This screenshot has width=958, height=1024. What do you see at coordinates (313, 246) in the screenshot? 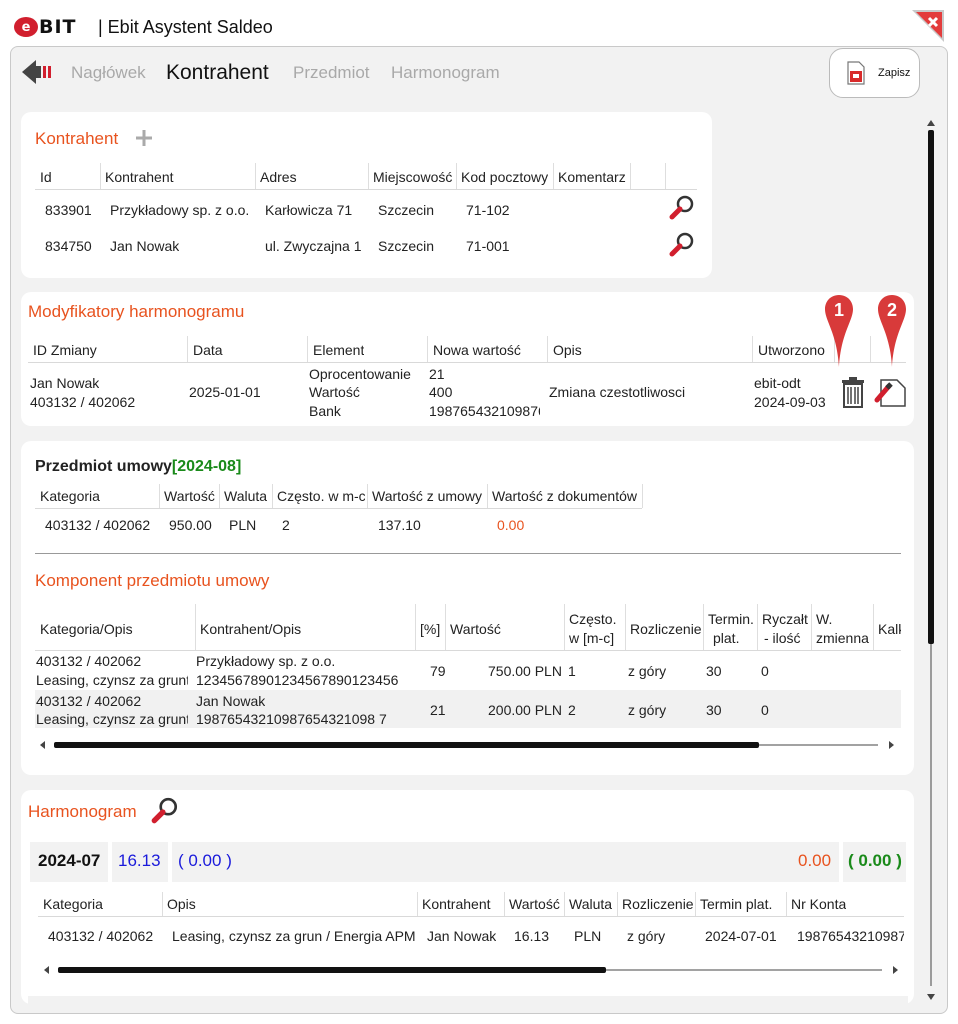
I see `cell-adres: ul. Zwyczajna 1` at bounding box center [313, 246].